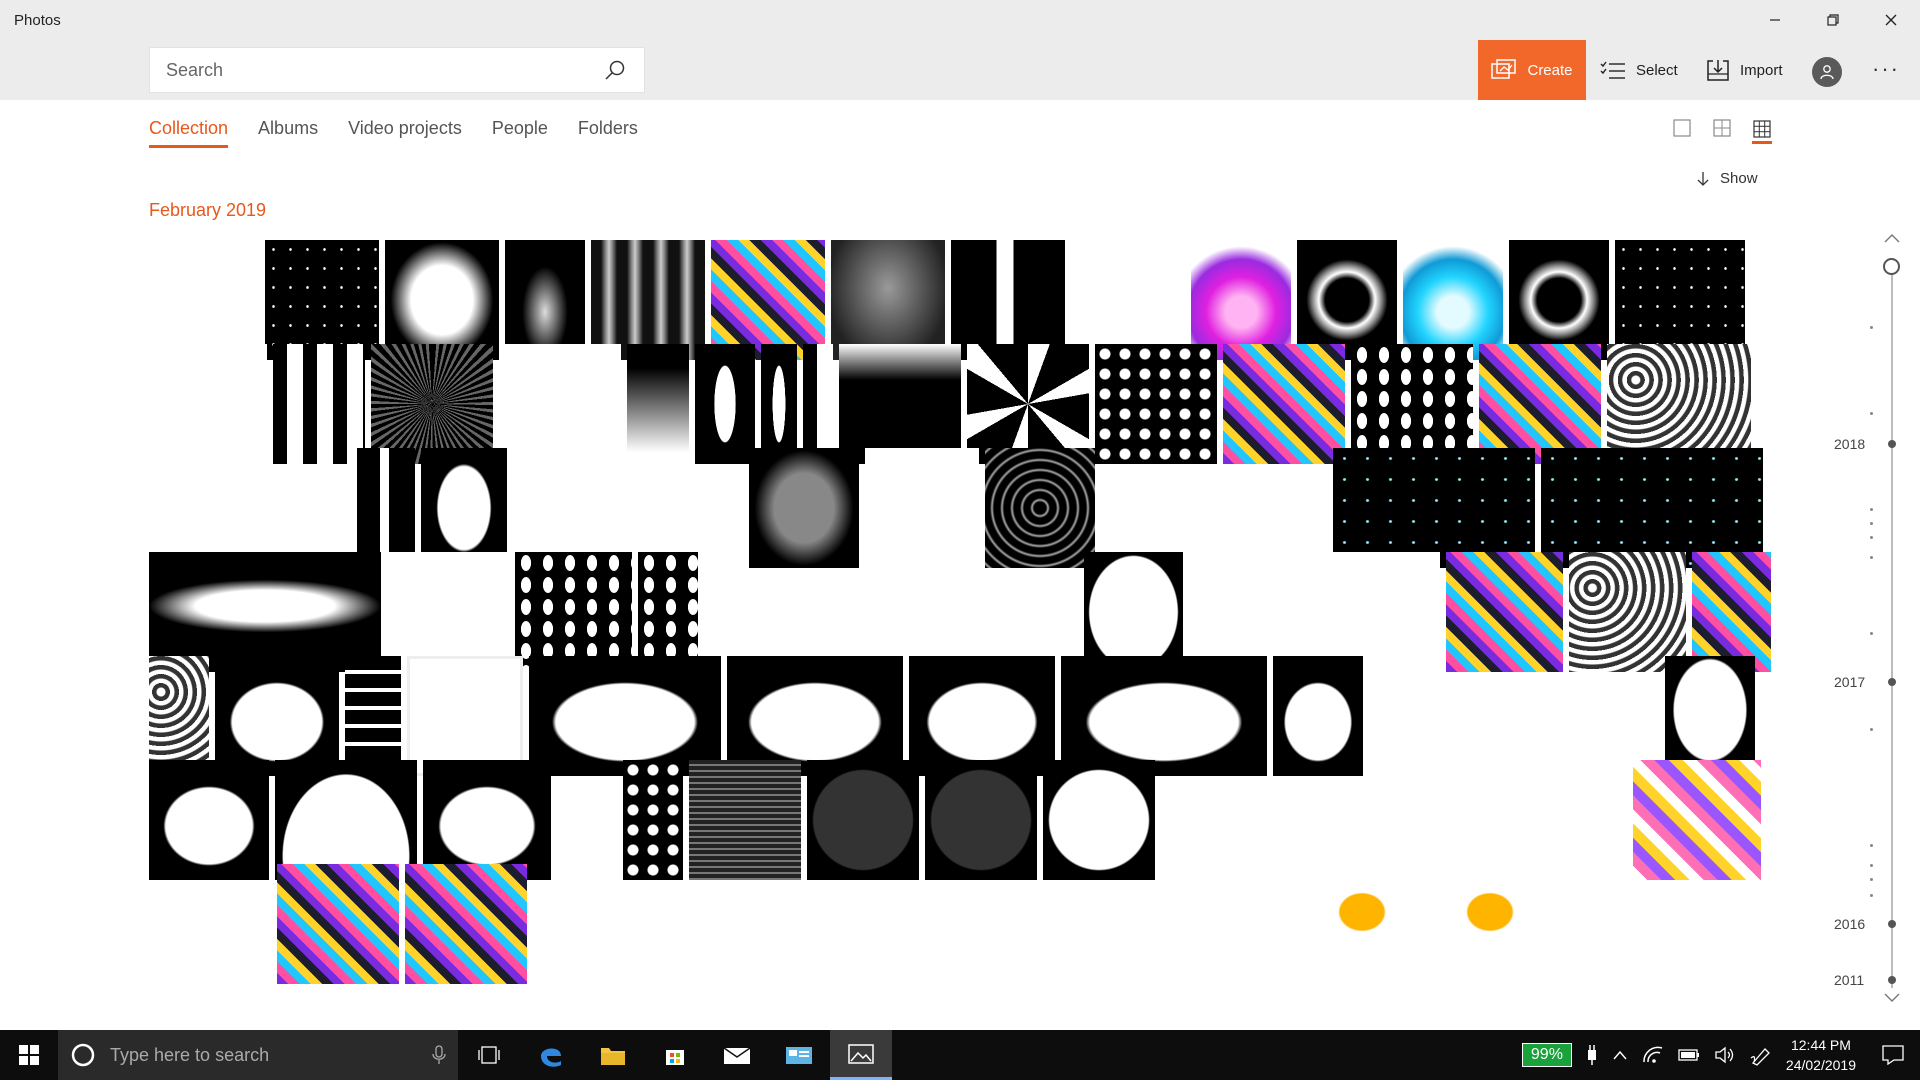 The width and height of the screenshot is (1920, 1080). What do you see at coordinates (1744, 70) in the screenshot?
I see `import-button: Import` at bounding box center [1744, 70].